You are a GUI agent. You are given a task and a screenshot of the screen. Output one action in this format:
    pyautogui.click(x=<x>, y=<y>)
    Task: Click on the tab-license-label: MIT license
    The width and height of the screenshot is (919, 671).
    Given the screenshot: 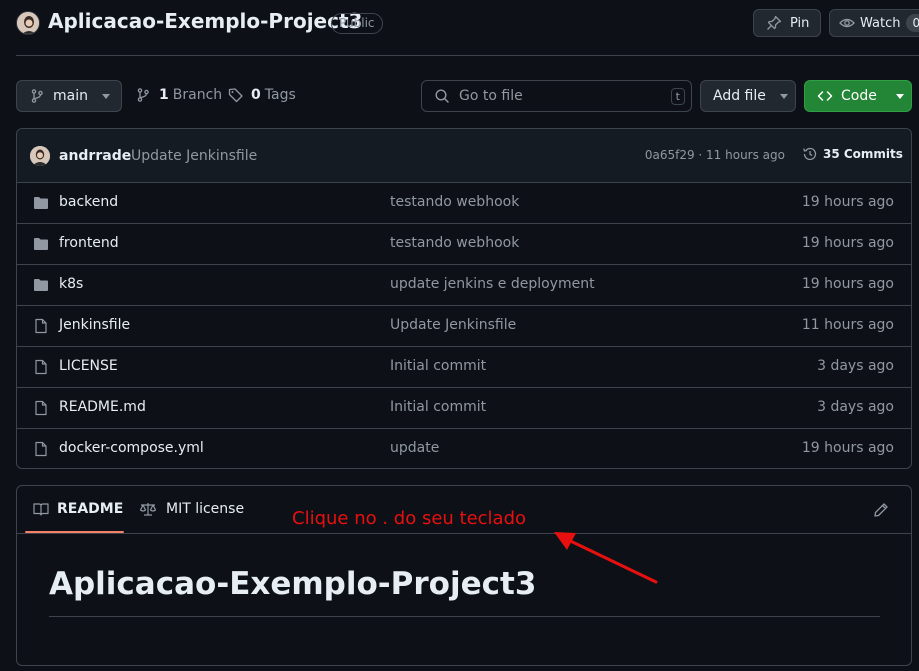 What is the action you would take?
    pyautogui.click(x=205, y=509)
    